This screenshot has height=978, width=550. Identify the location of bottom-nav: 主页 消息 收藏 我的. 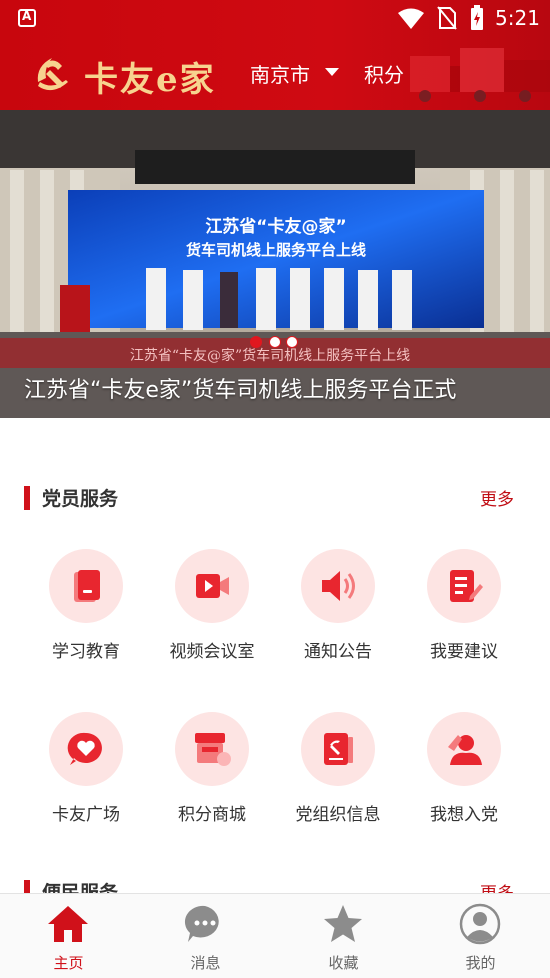
(275, 935).